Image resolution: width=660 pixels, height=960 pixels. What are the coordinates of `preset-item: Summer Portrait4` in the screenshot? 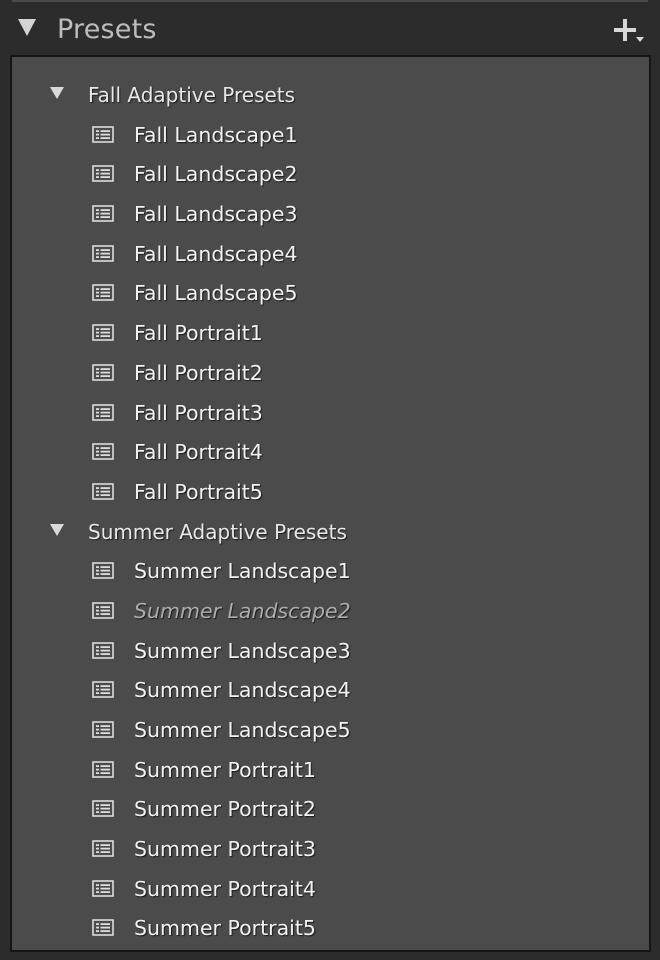 It's located at (330, 890).